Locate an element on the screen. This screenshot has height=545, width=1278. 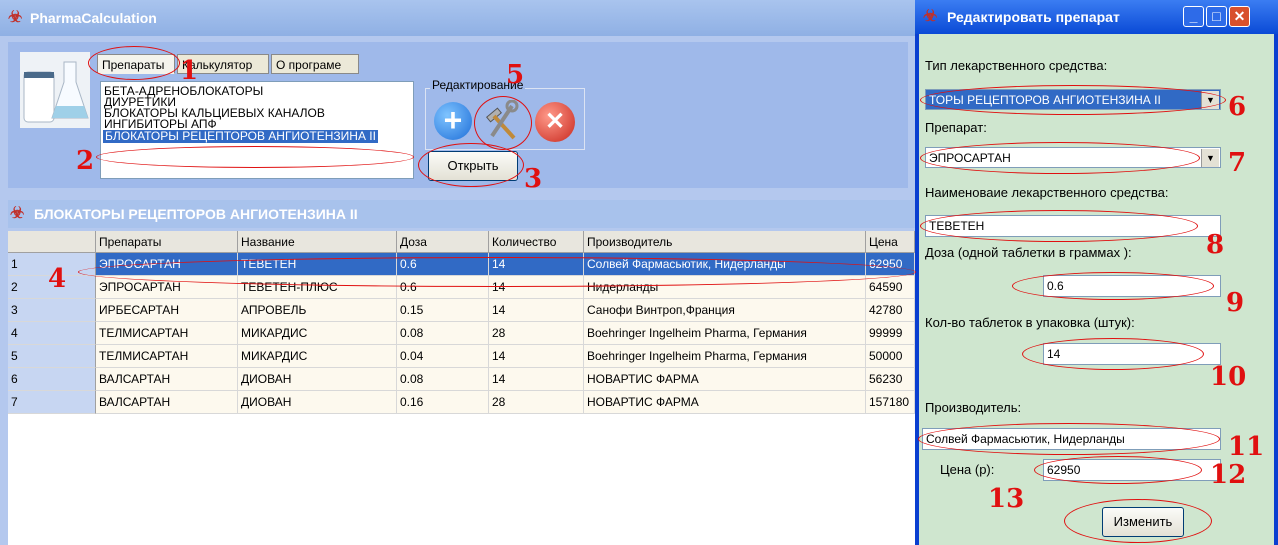
tab-about: О програме is located at coordinates (315, 64).